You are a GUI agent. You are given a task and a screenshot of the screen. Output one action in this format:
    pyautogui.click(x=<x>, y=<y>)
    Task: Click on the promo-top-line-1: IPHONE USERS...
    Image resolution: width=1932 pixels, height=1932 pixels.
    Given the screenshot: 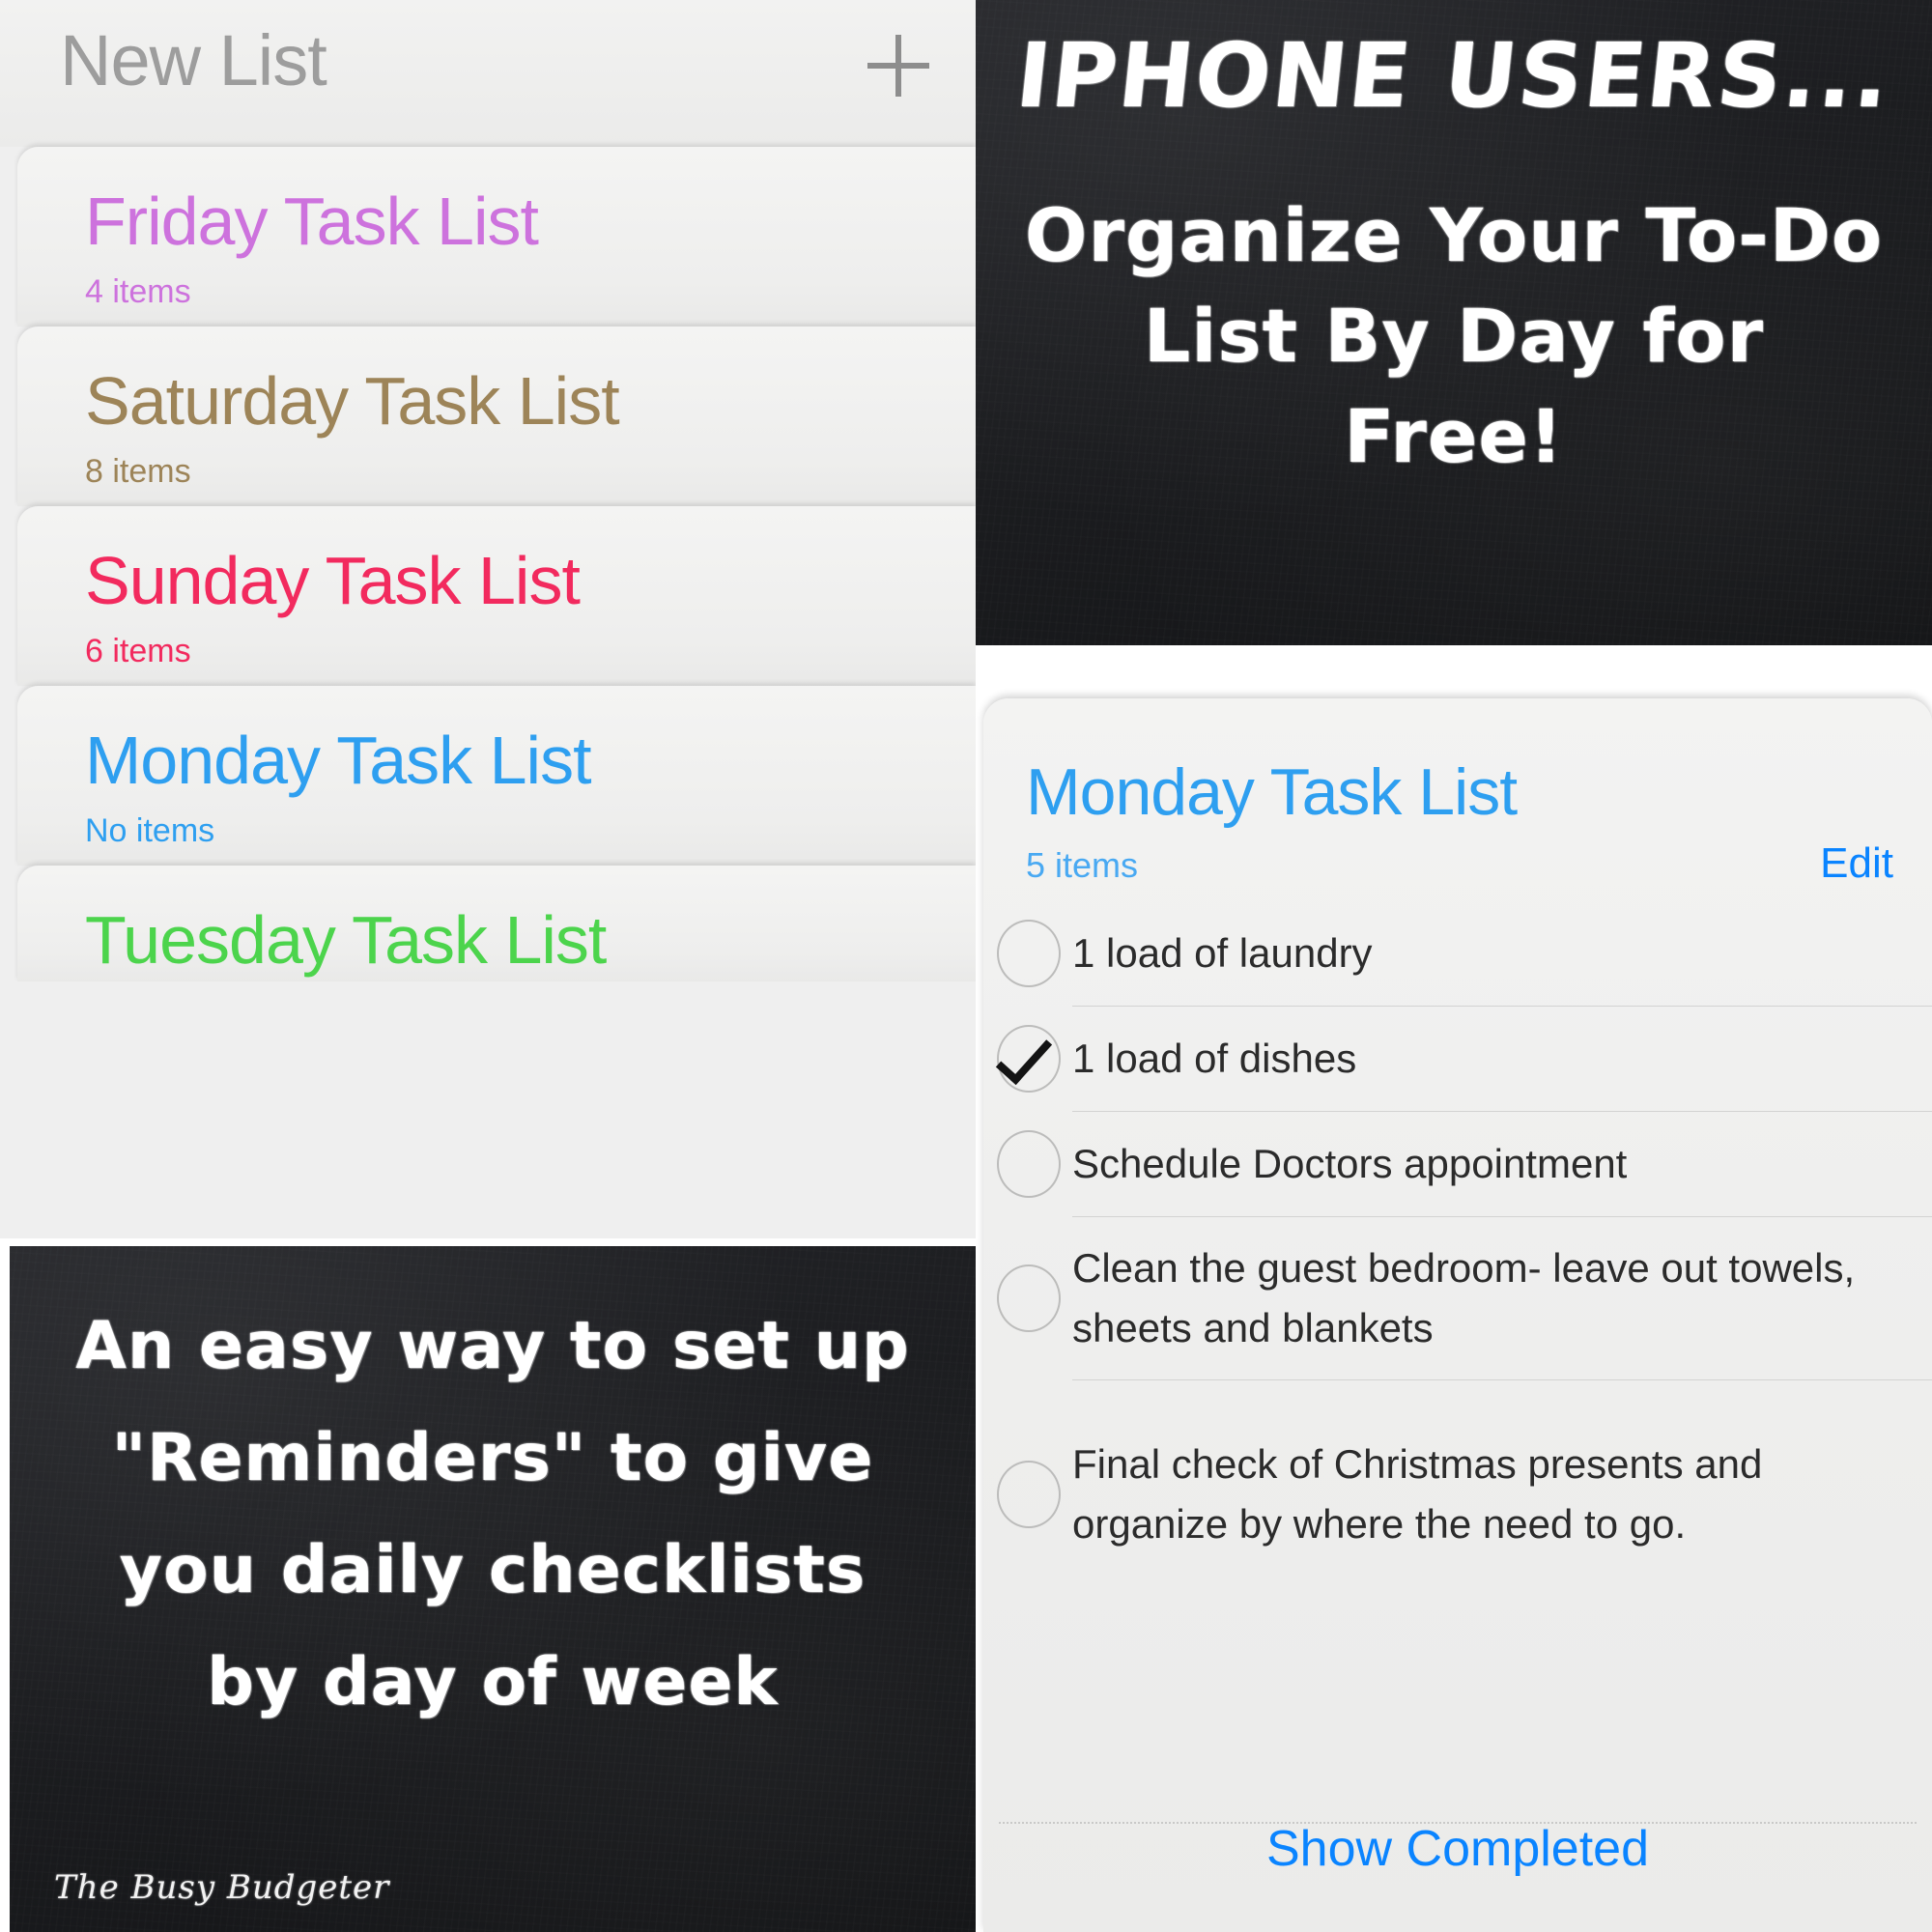 What is the action you would take?
    pyautogui.click(x=1453, y=76)
    